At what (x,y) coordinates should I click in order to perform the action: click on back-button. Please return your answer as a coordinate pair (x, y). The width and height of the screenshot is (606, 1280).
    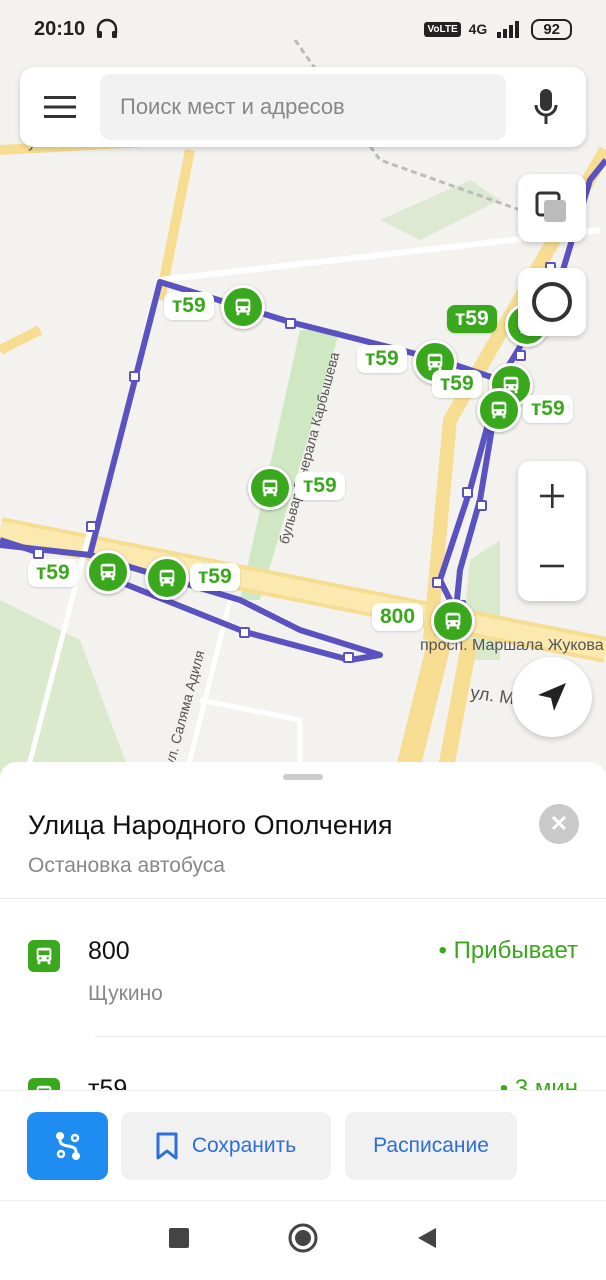
    Looking at the image, I should click on (427, 1240).